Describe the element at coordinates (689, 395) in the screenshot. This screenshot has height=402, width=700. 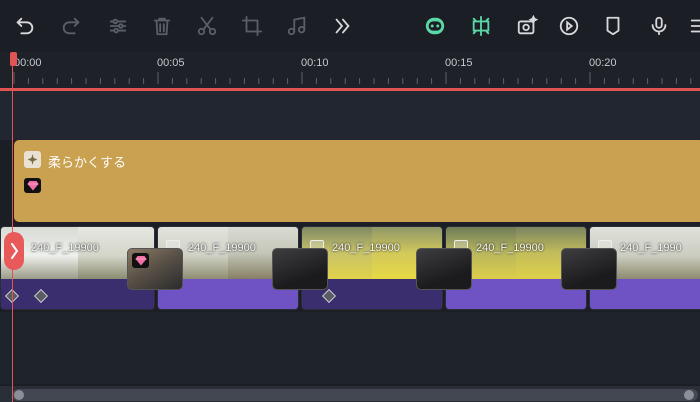
I see `scroll-handle-right` at that location.